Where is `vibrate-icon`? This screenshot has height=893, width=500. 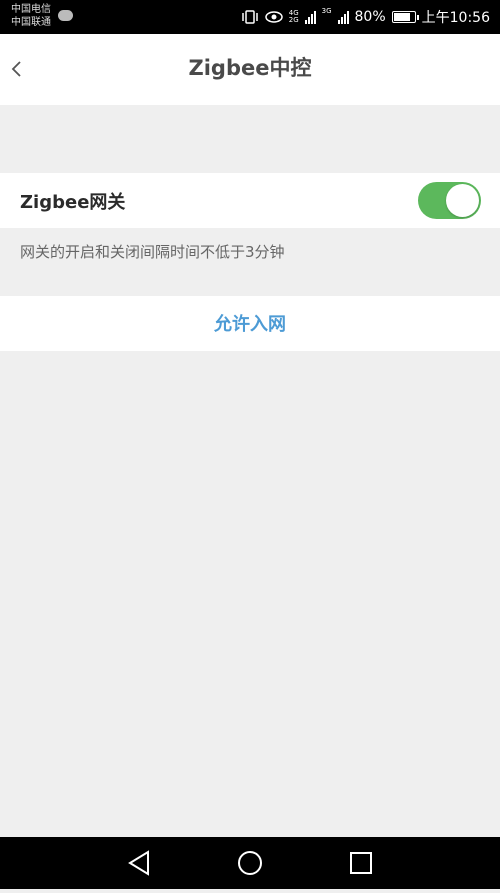 vibrate-icon is located at coordinates (250, 17).